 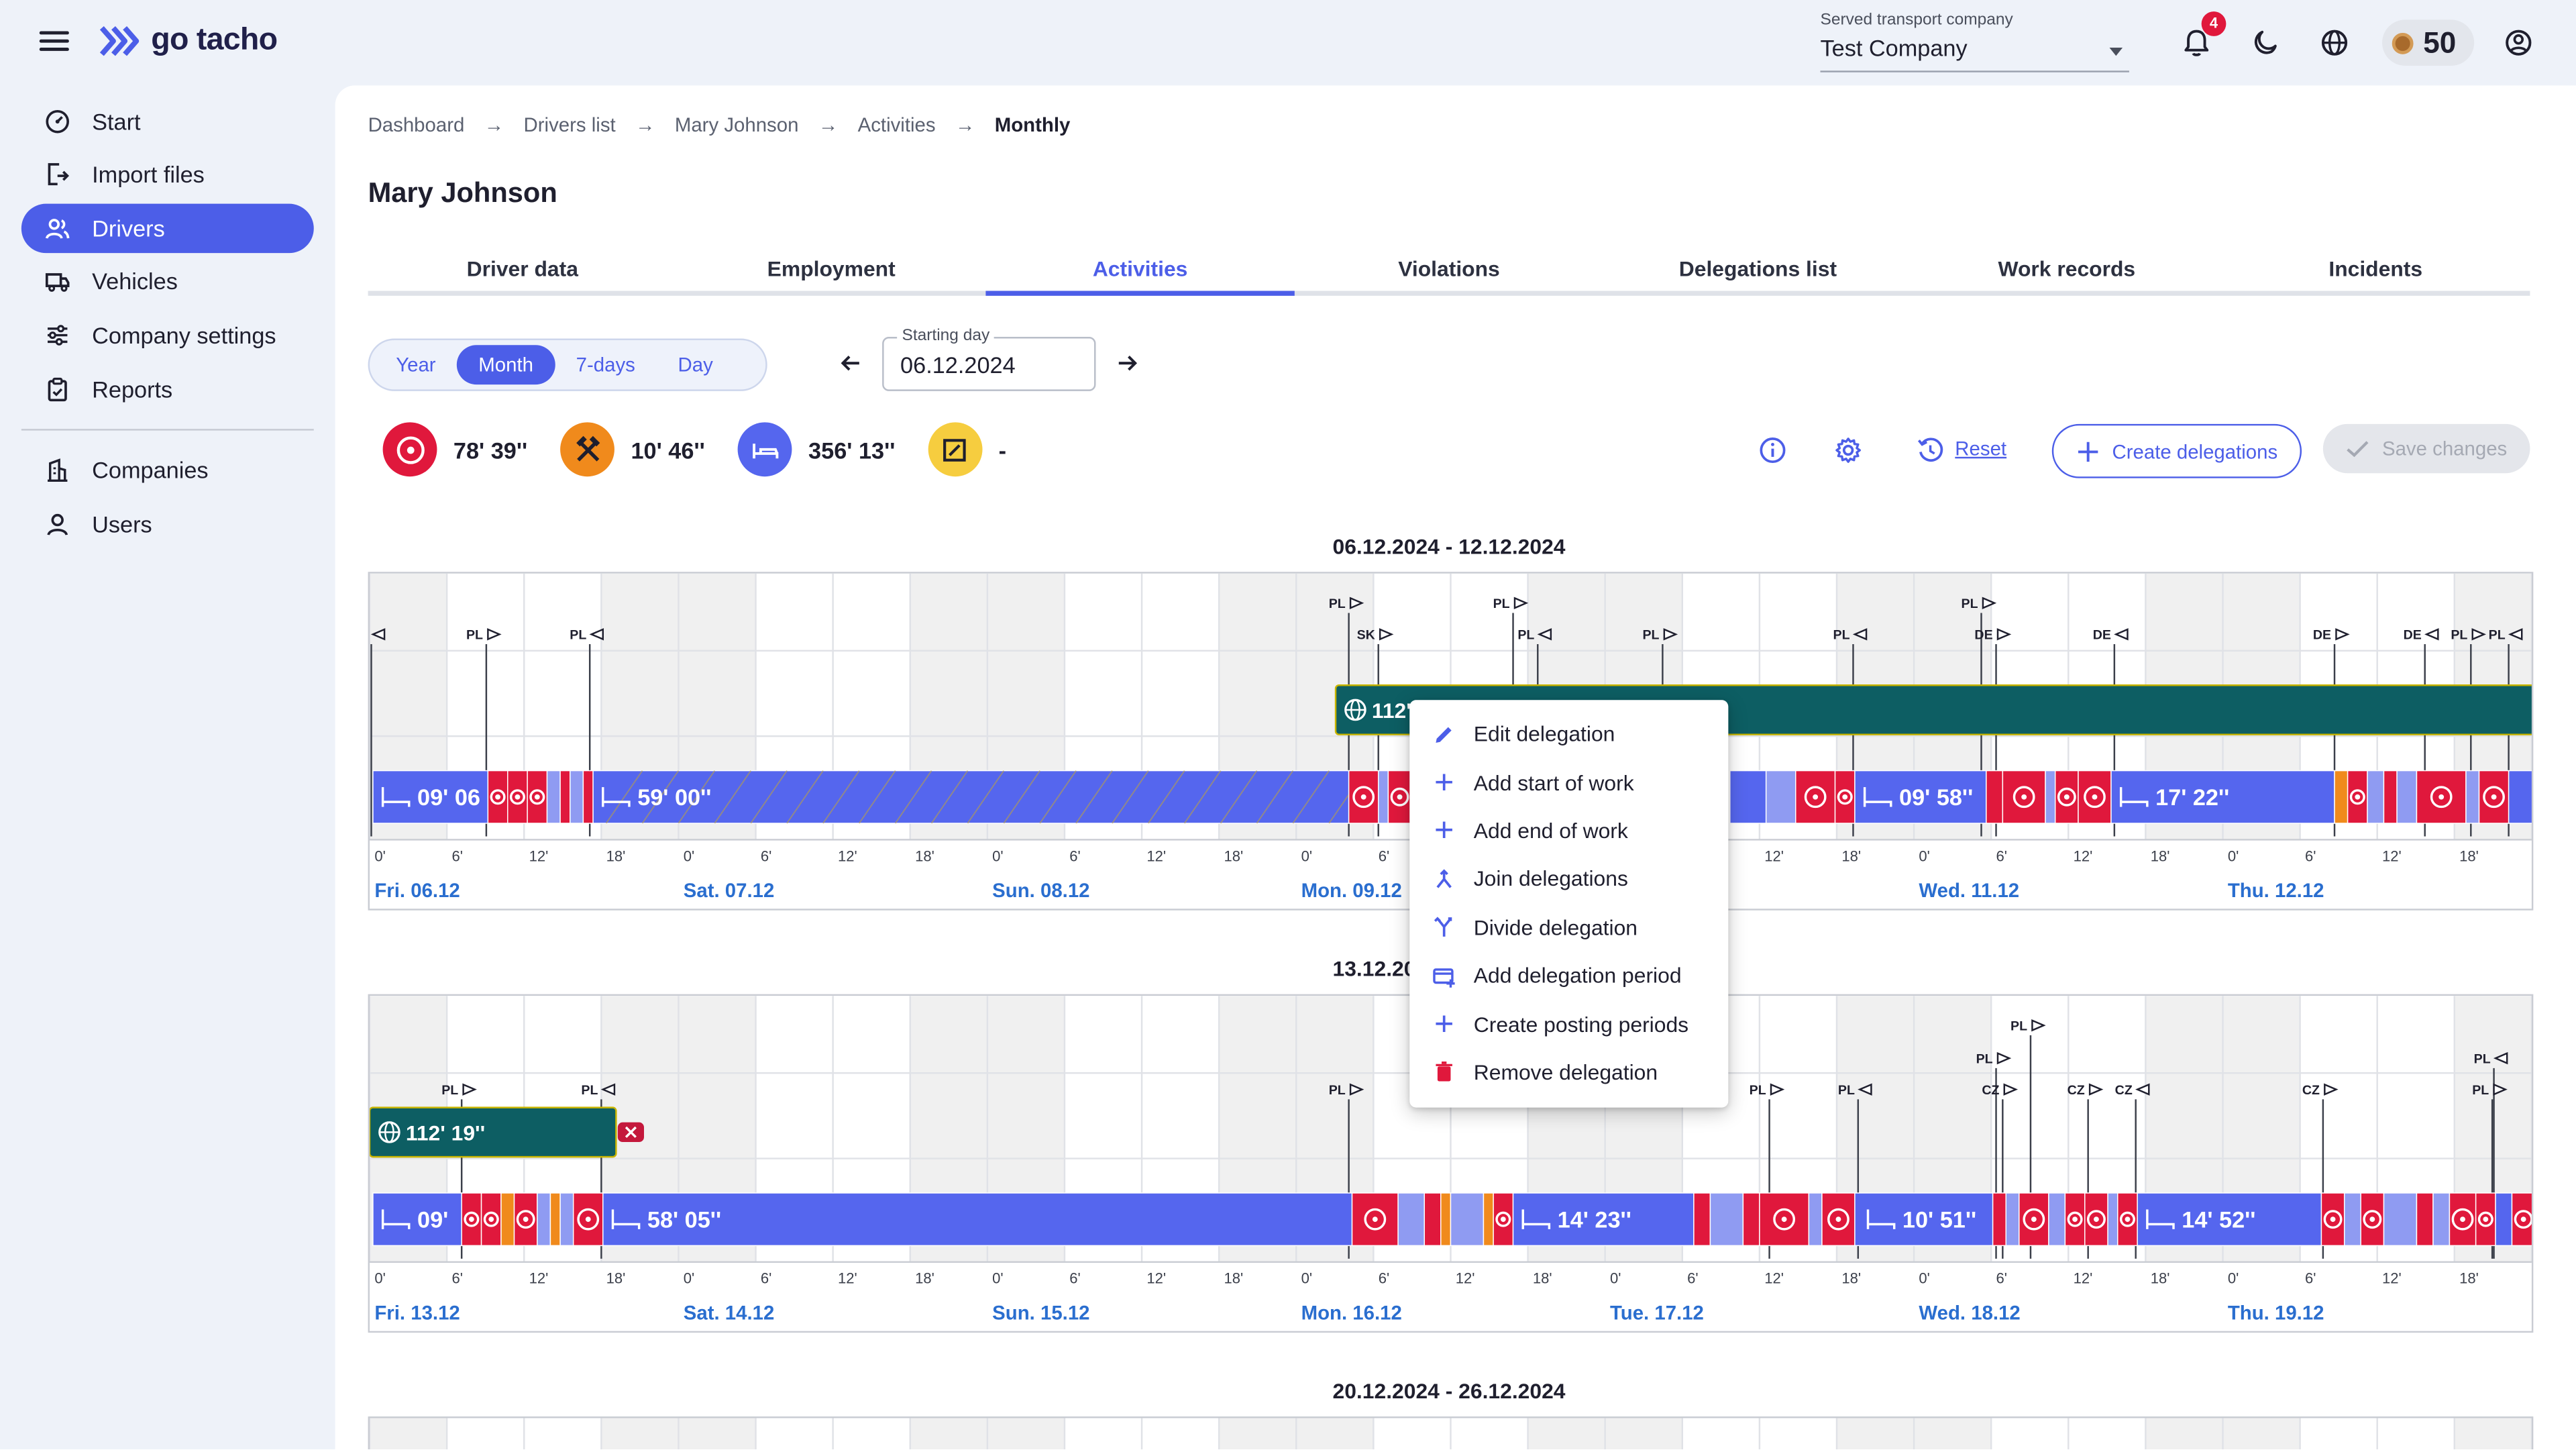 I want to click on day-label: Thu. 19.12, so click(x=2276, y=1313).